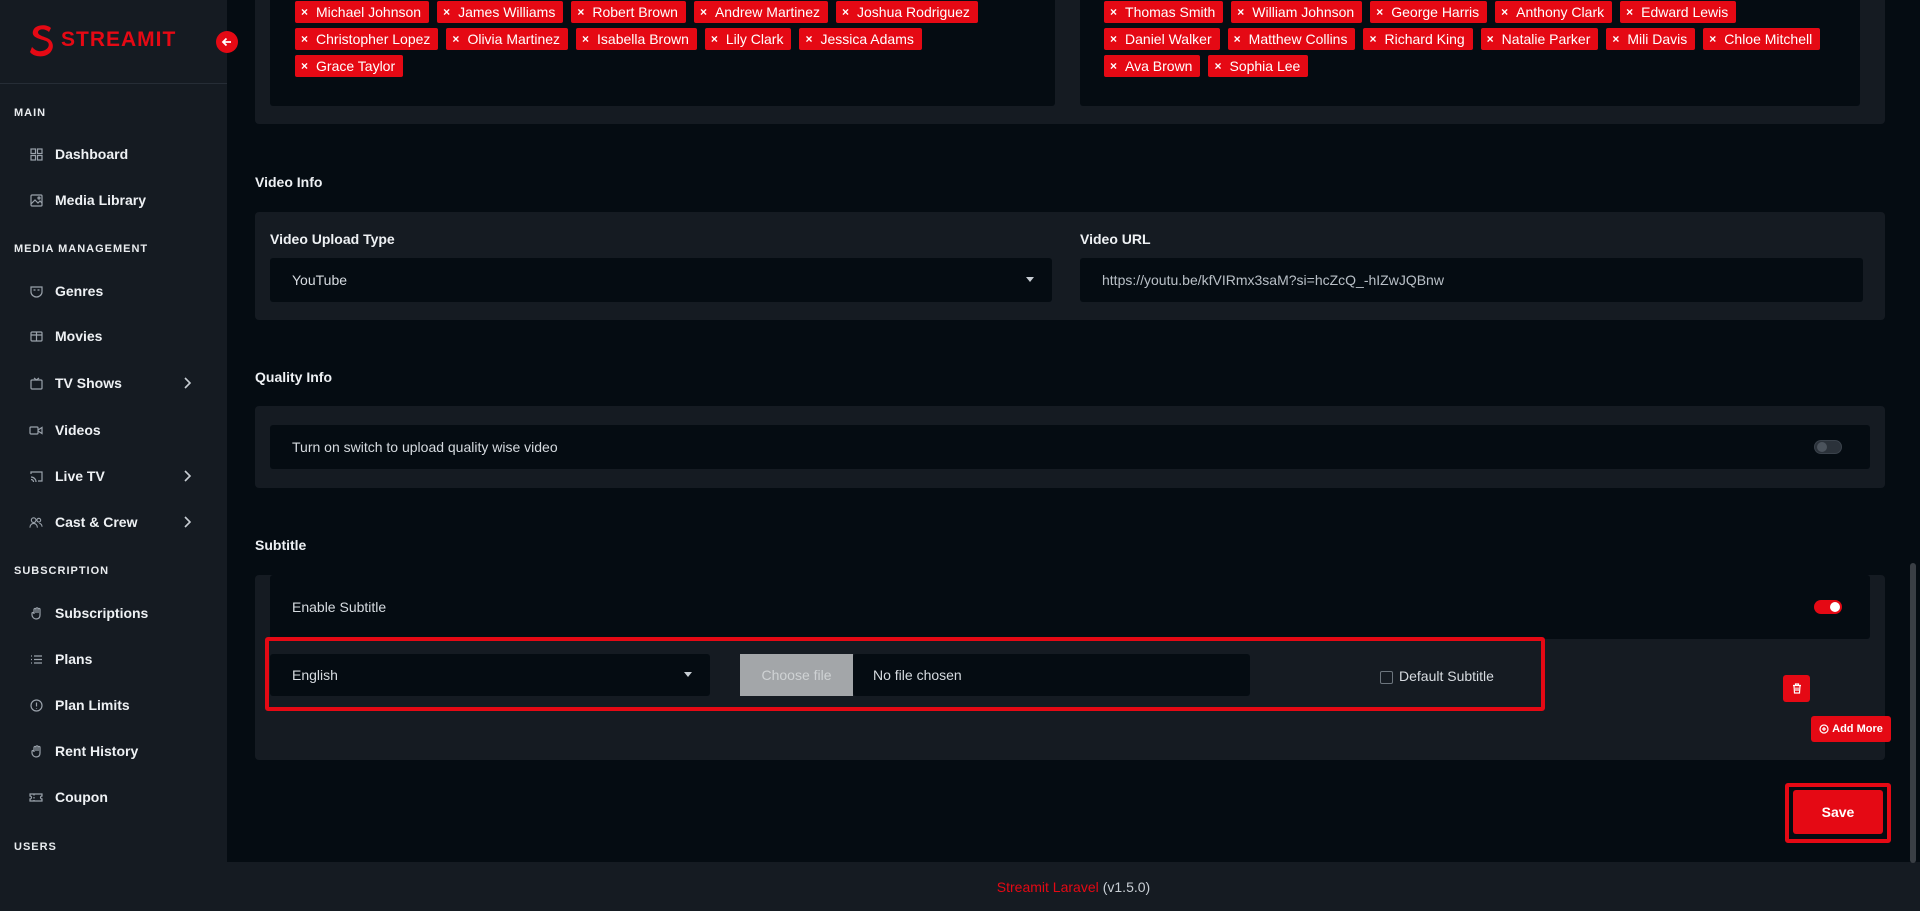  I want to click on brand-logo: STREAMIT, so click(102, 40).